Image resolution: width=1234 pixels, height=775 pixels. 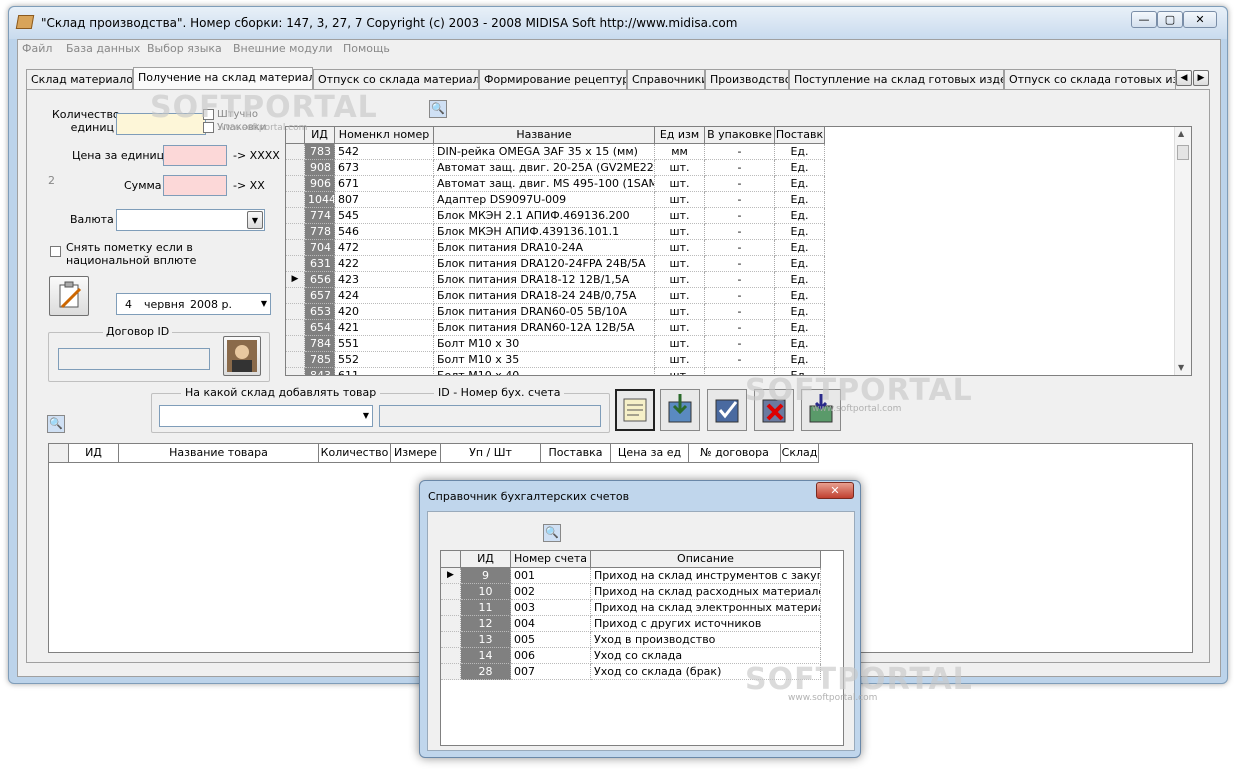 What do you see at coordinates (544, 296) in the screenshot?
I see `cell-name: Блок питания DRA18-24 24В/0,75А` at bounding box center [544, 296].